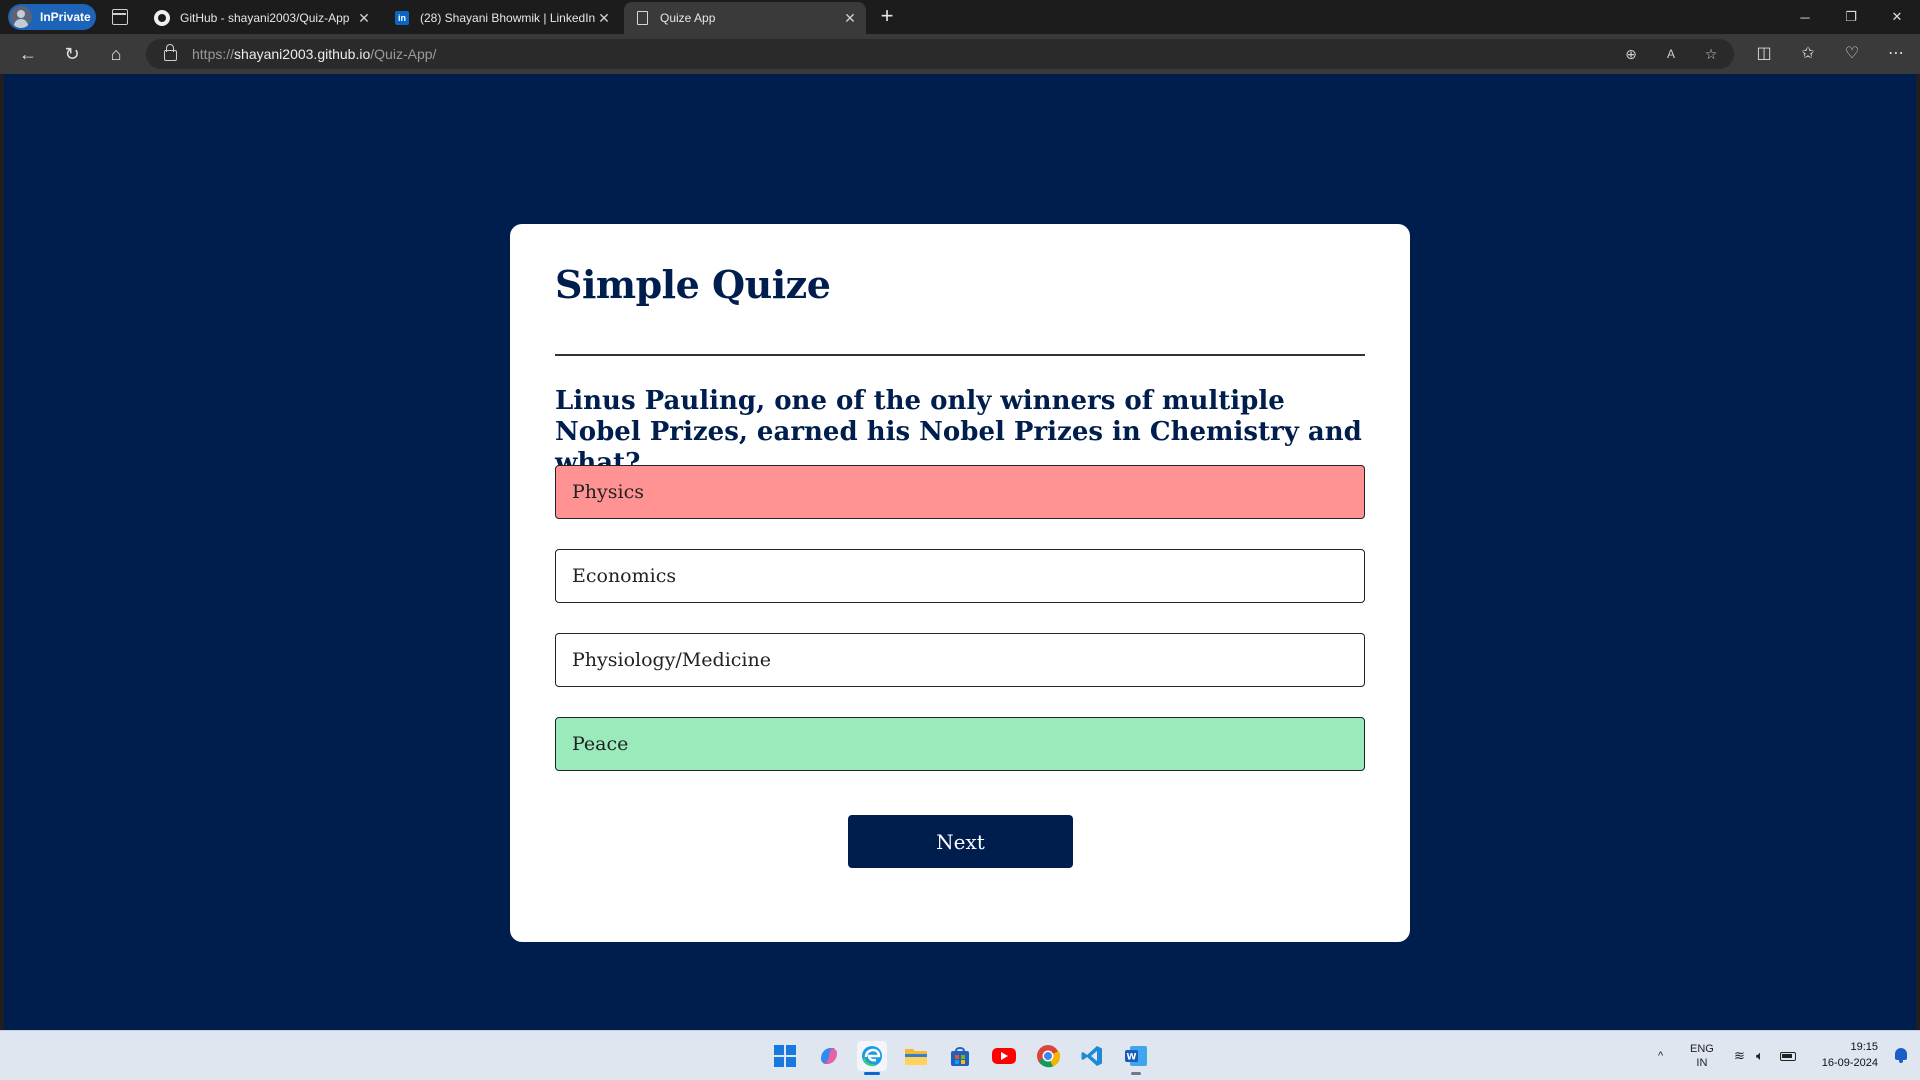 This screenshot has height=1080, width=1920. Describe the element at coordinates (1048, 1056) in the screenshot. I see `chrome-icon` at that location.